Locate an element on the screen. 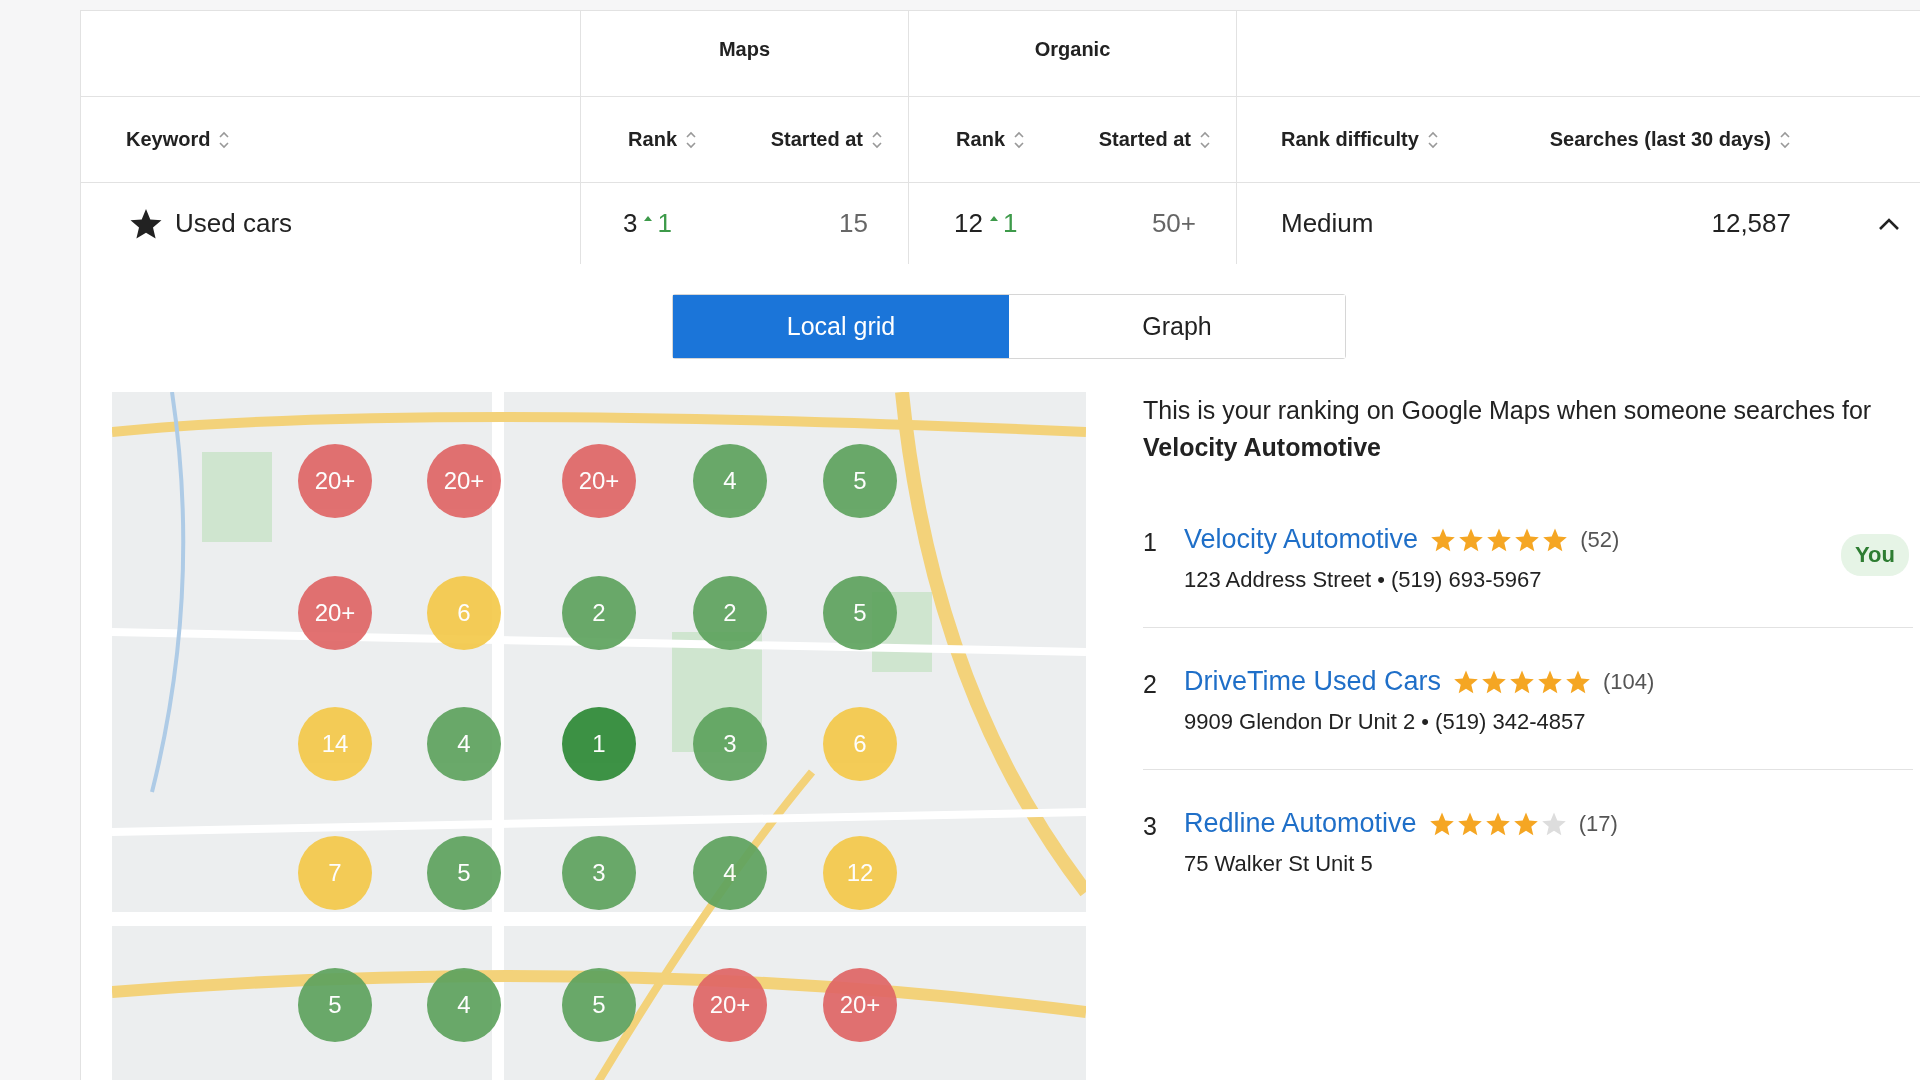  review-count: (104) is located at coordinates (1629, 681).